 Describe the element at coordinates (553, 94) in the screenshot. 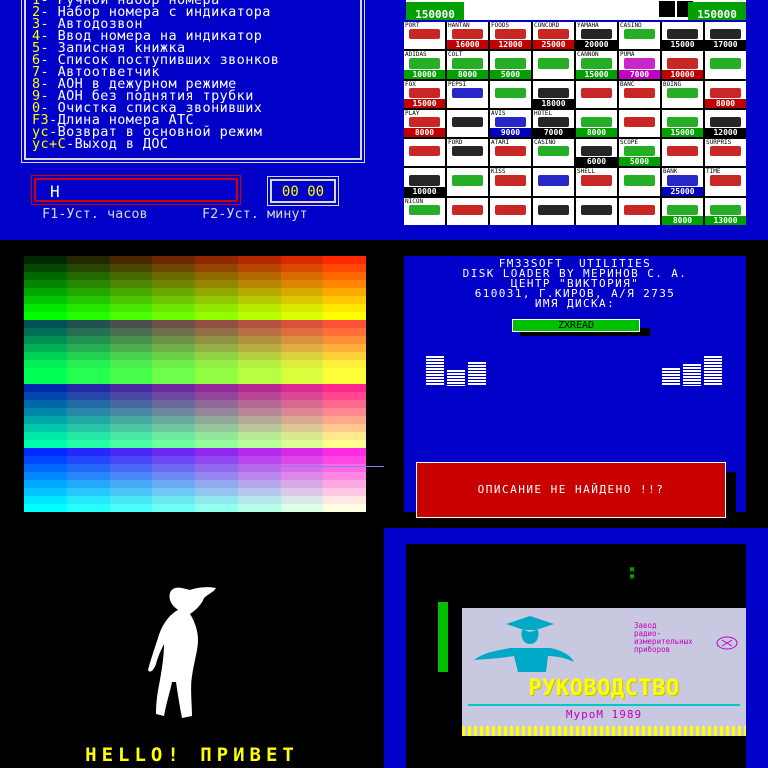

I see `property-cell: 18000` at that location.